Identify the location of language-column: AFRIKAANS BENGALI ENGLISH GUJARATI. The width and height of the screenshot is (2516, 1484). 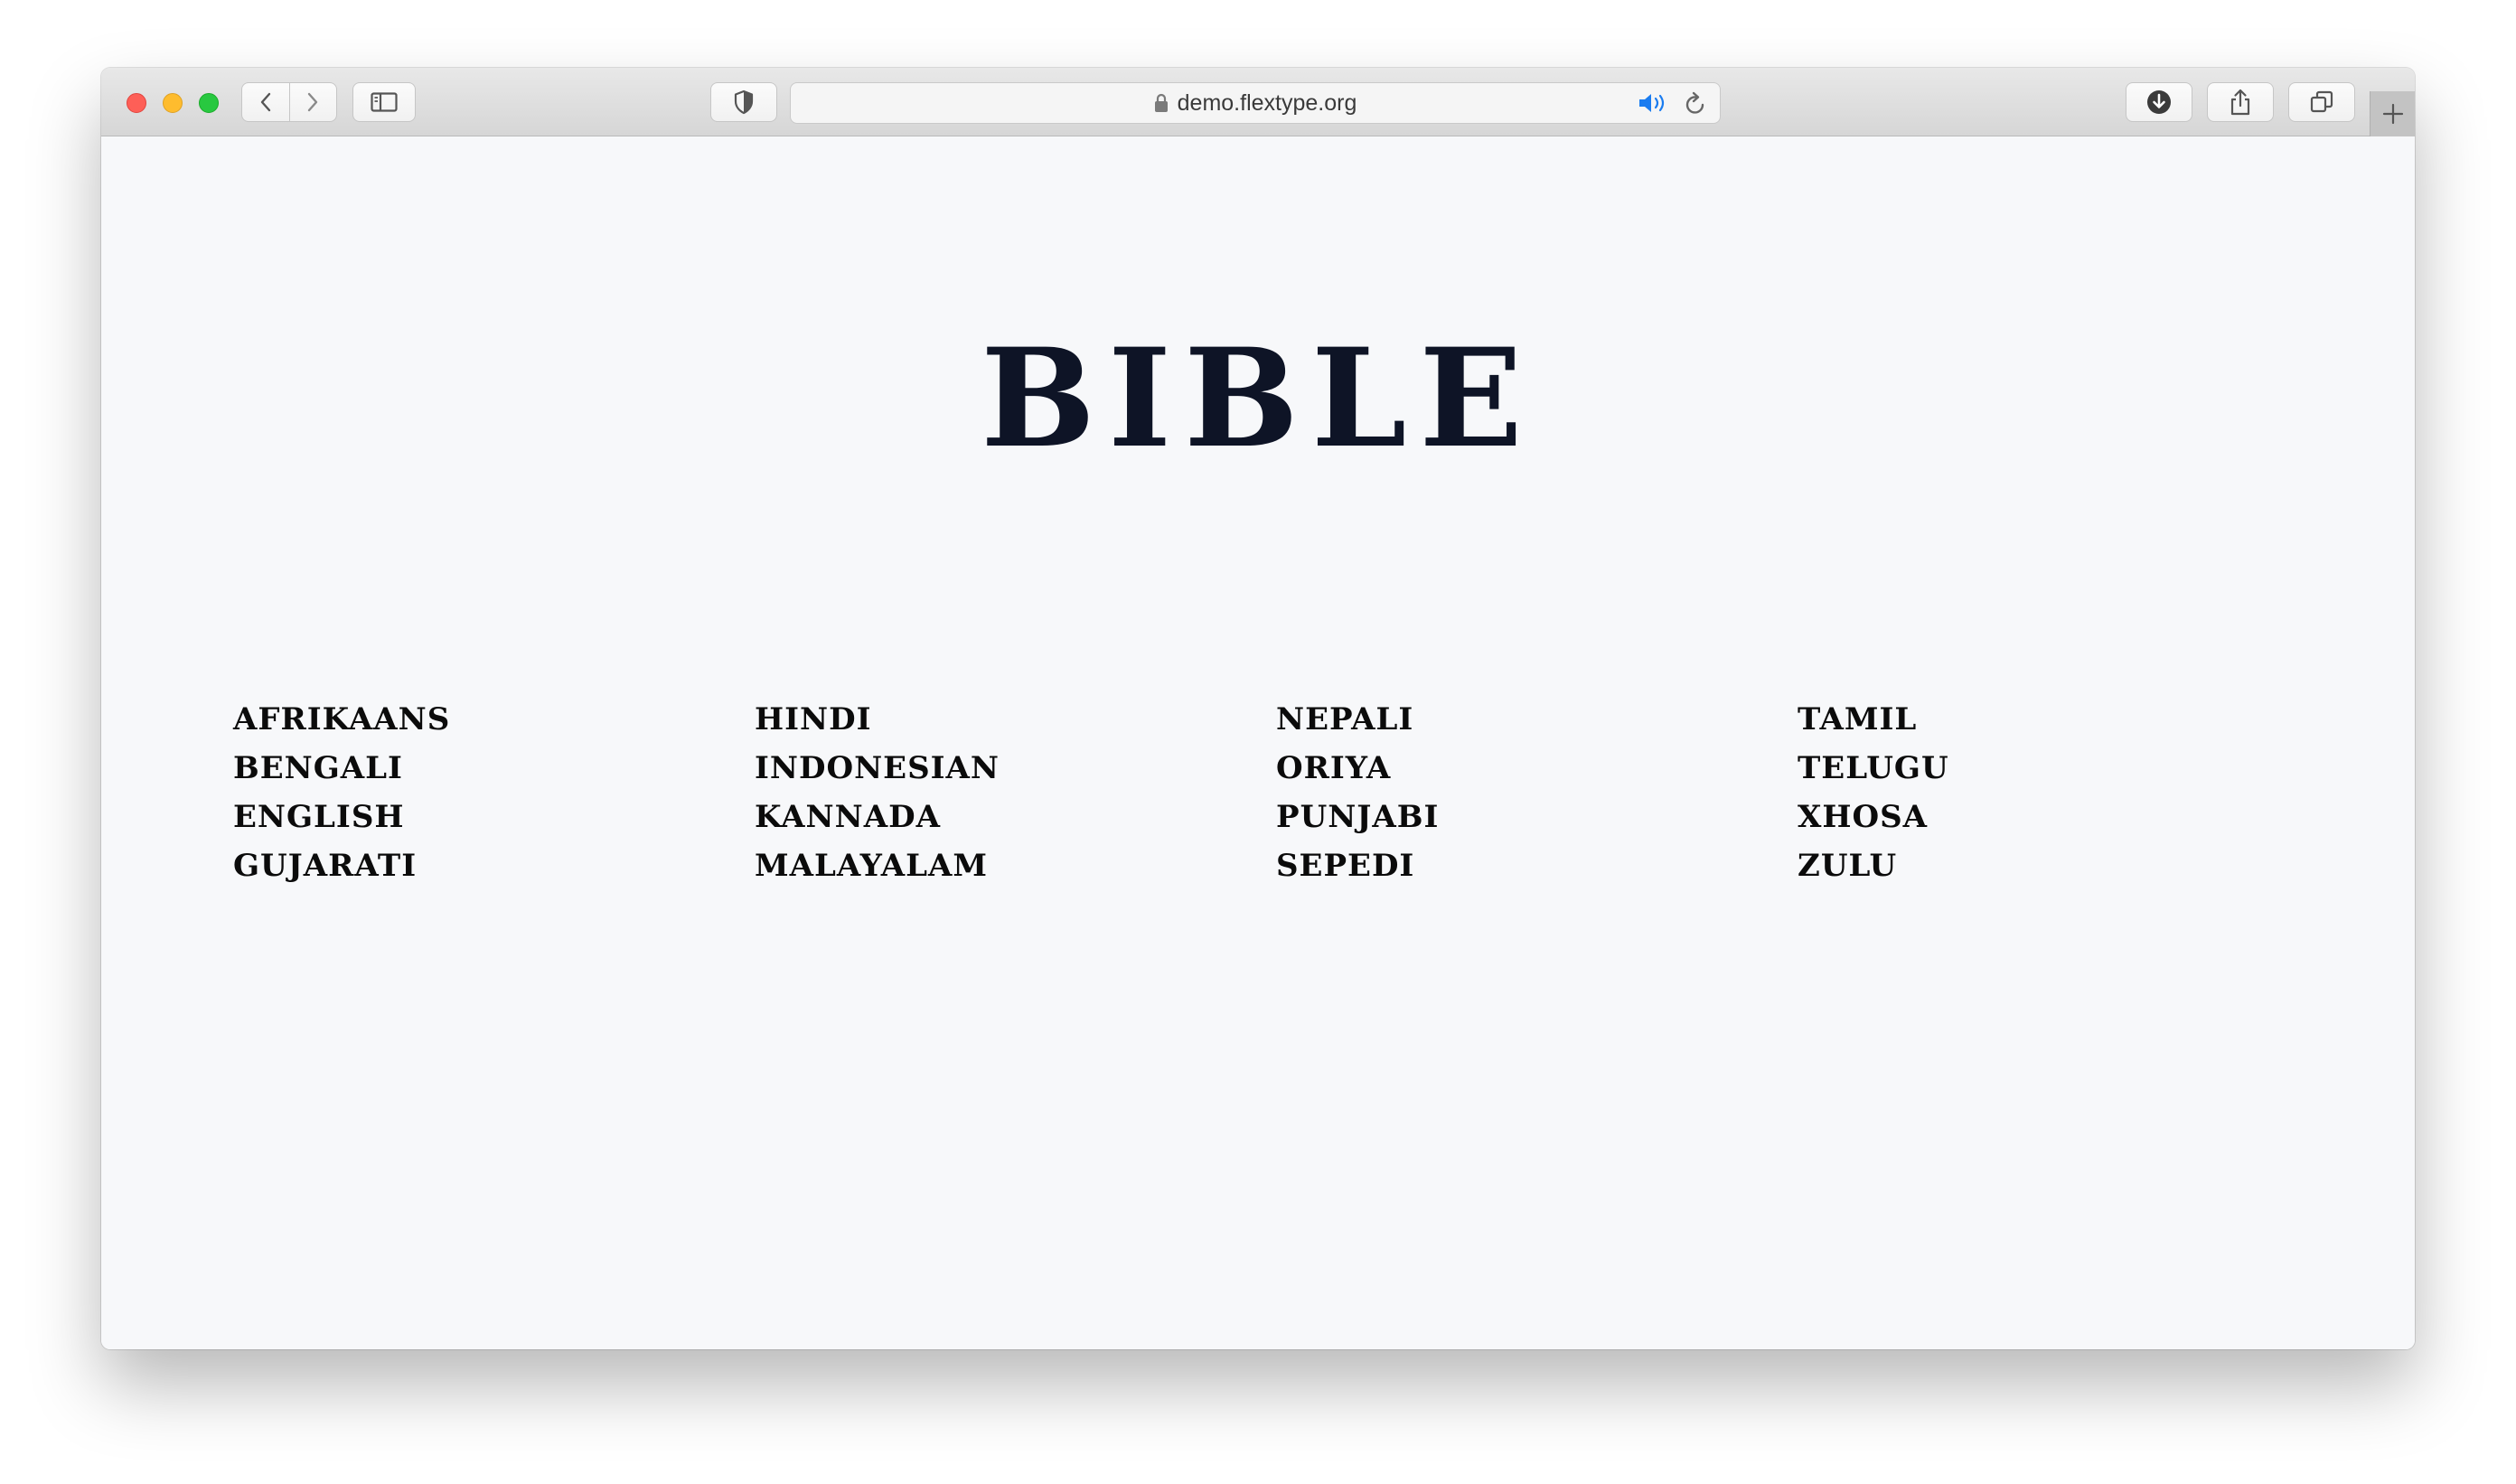
(494, 793).